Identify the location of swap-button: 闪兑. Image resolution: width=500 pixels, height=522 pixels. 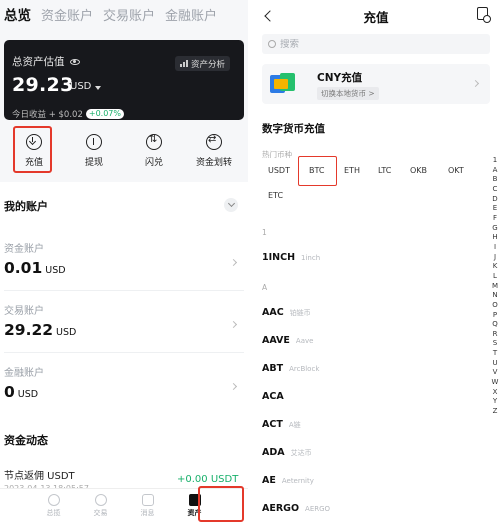
(154, 151).